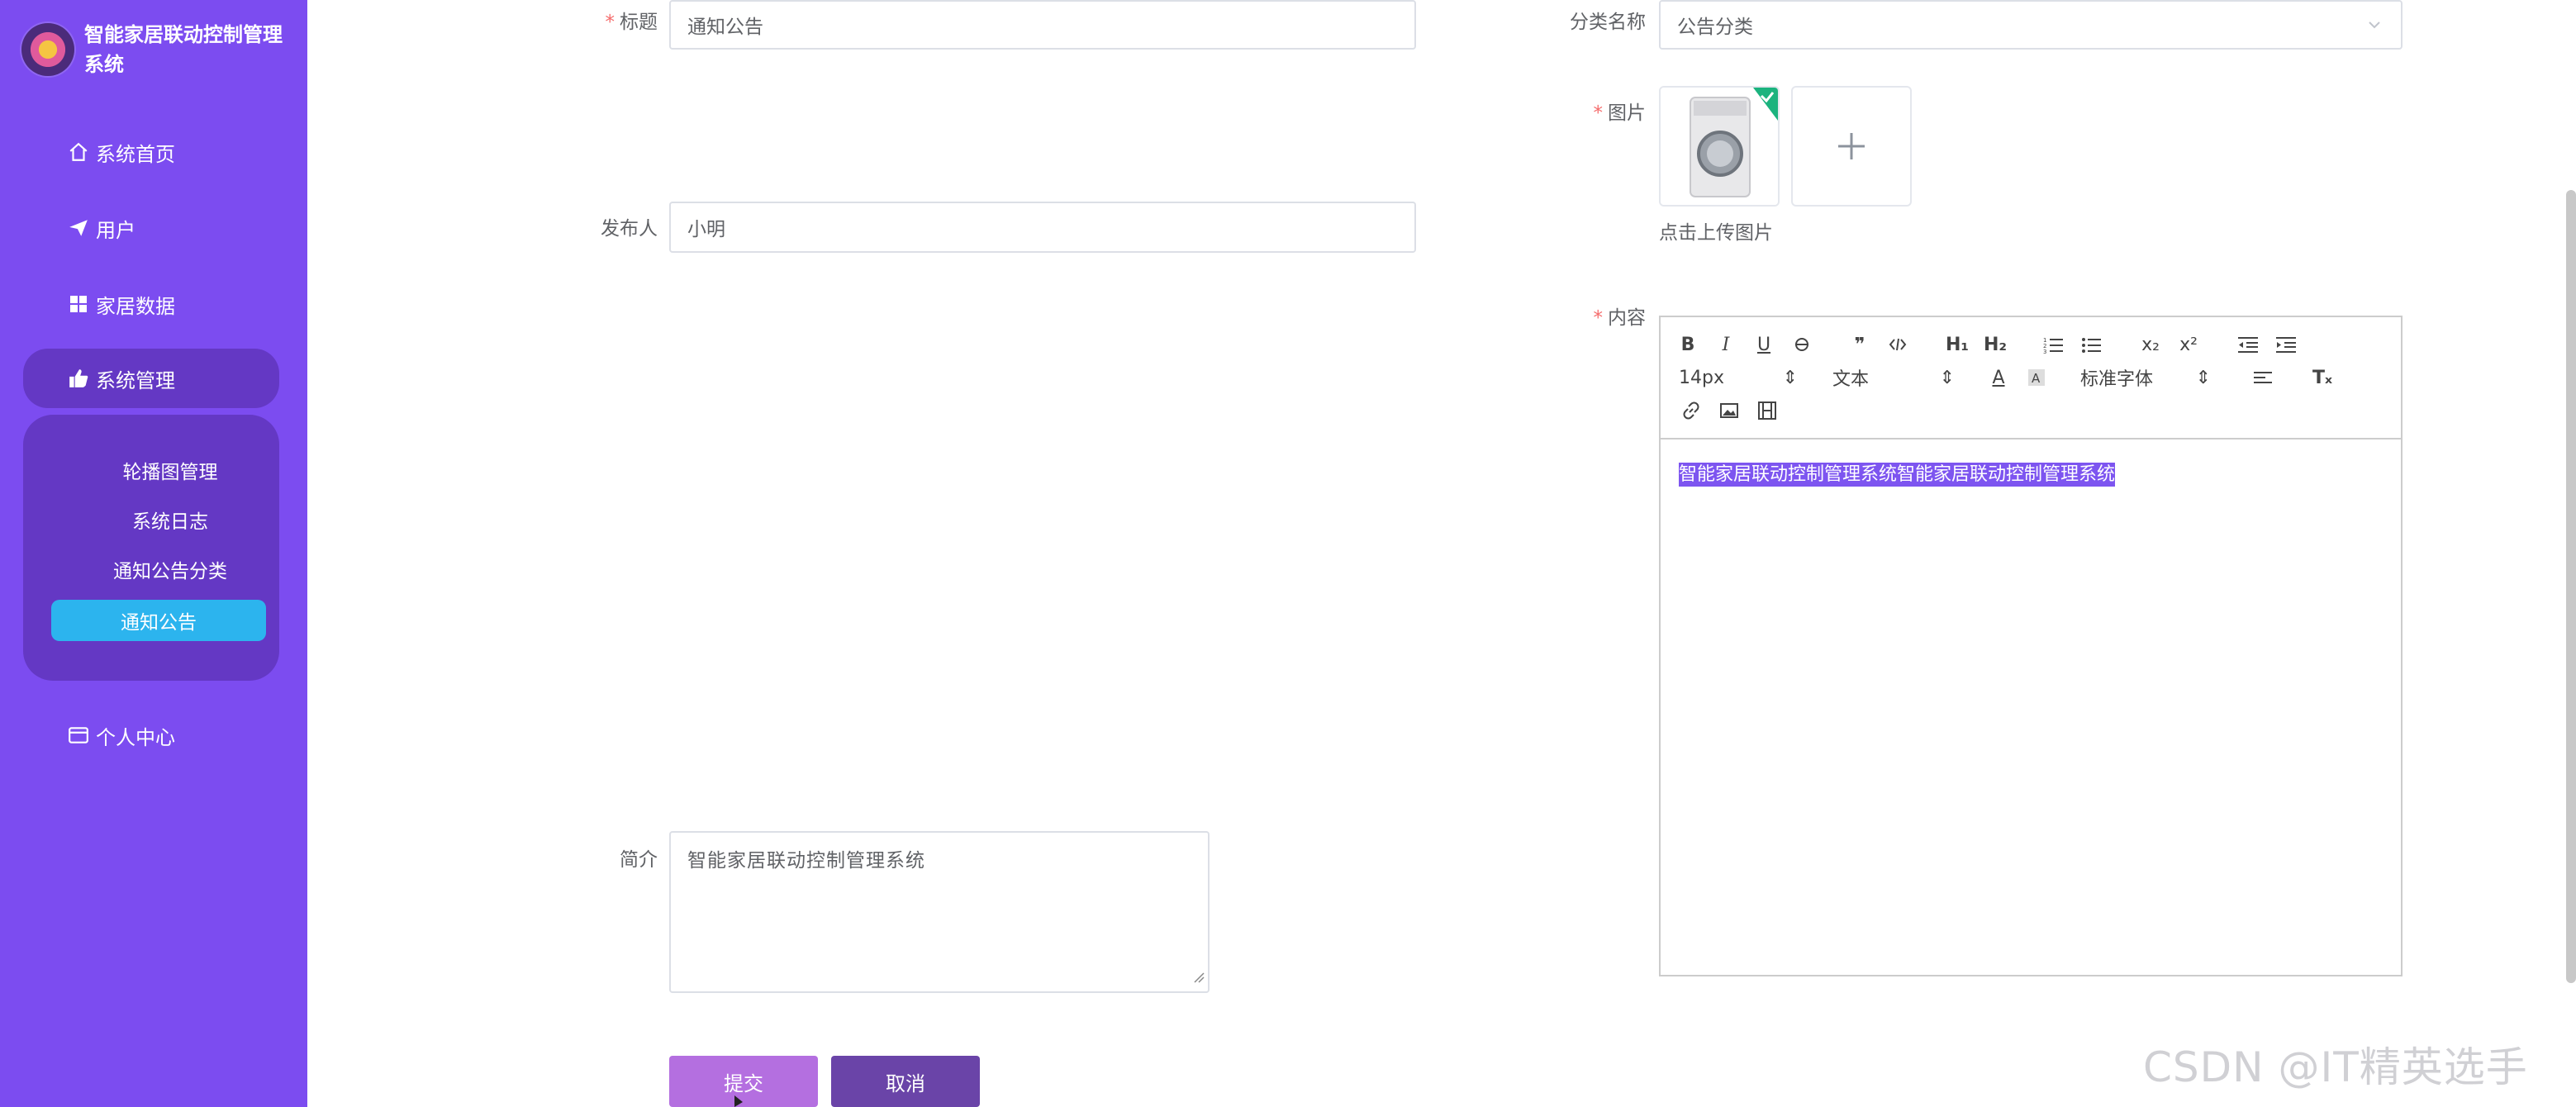  What do you see at coordinates (158, 620) in the screenshot?
I see `submenu-item-notice: 通知公告` at bounding box center [158, 620].